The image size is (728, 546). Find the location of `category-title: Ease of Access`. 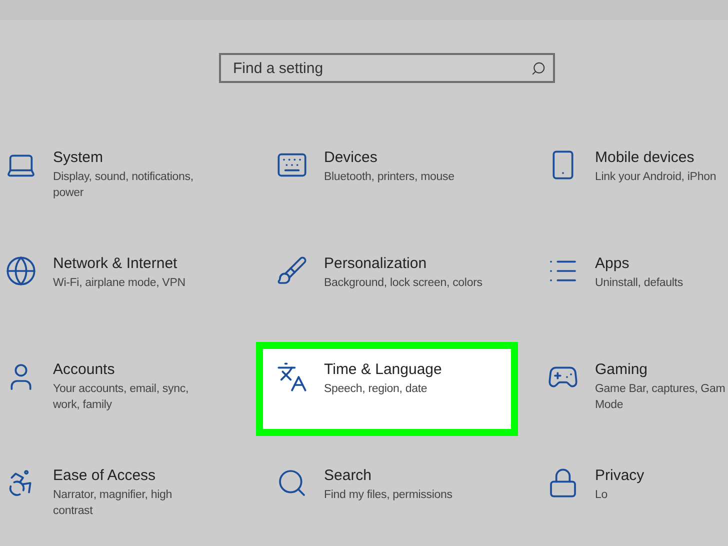

category-title: Ease of Access is located at coordinates (105, 475).